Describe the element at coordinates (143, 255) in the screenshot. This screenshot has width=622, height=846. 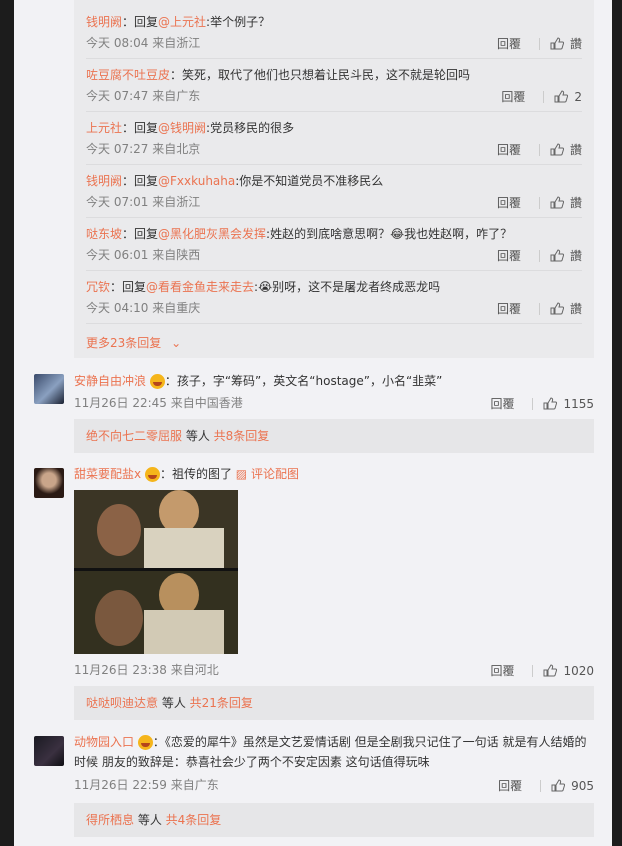
I see `sub-reply-time: 今天 06:01 来自陕西` at that location.